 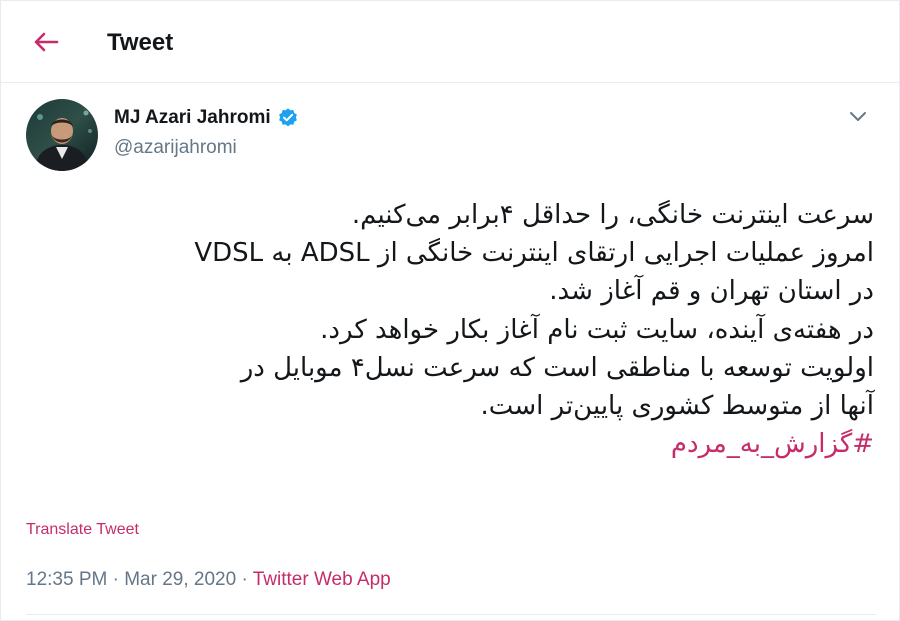 What do you see at coordinates (140, 42) in the screenshot?
I see `page-title: Tweet` at bounding box center [140, 42].